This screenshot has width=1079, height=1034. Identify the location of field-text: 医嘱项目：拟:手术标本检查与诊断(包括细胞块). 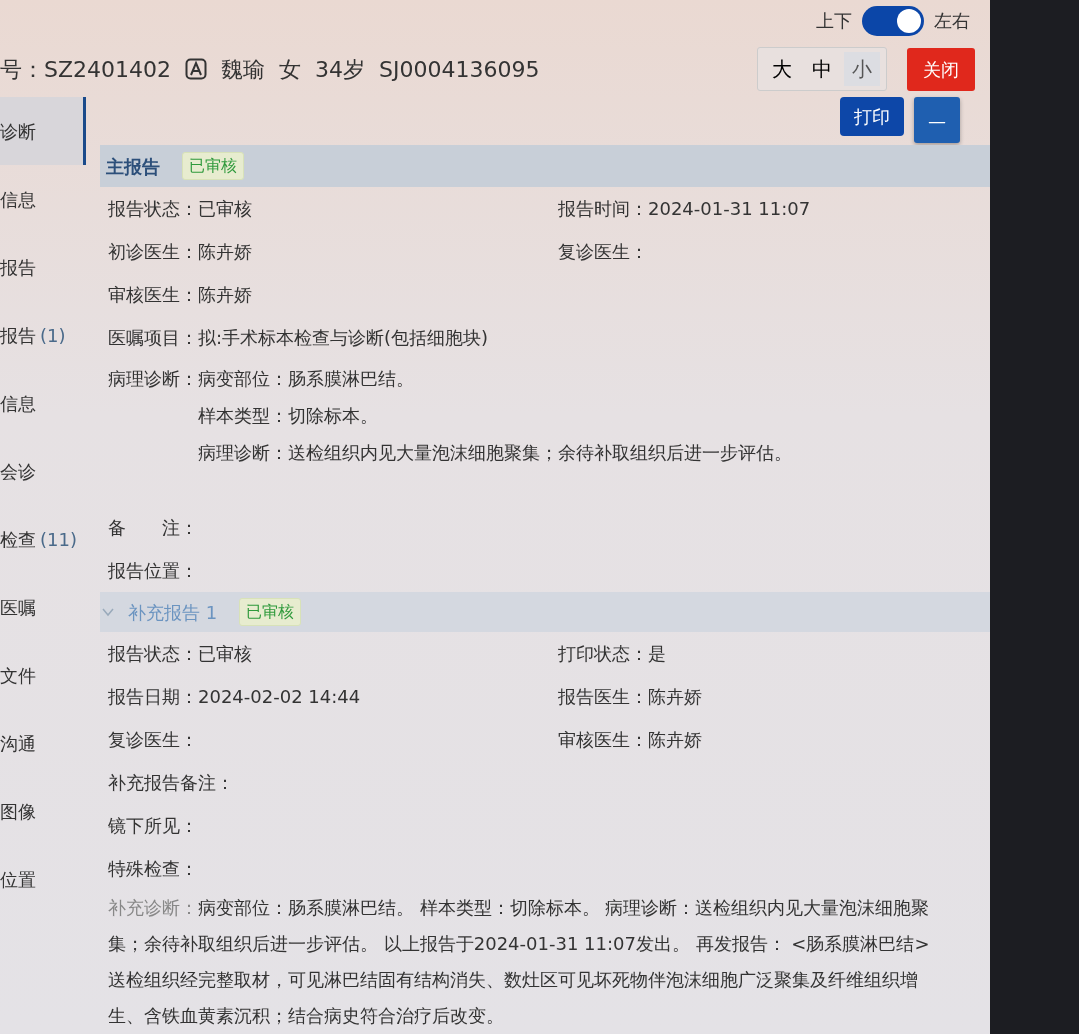
(299, 338).